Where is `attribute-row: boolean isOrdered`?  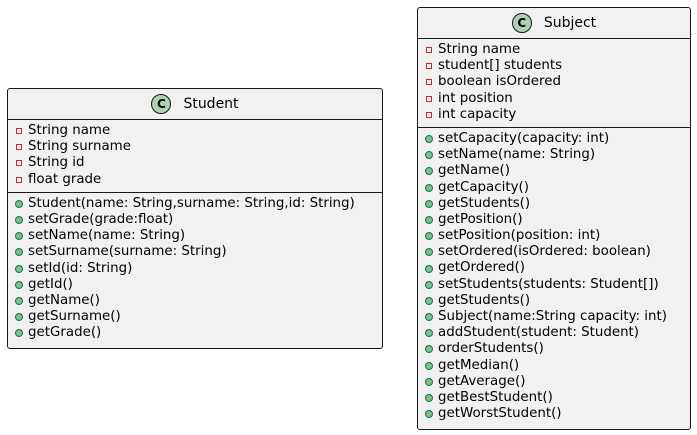
attribute-row: boolean isOrdered is located at coordinates (554, 82).